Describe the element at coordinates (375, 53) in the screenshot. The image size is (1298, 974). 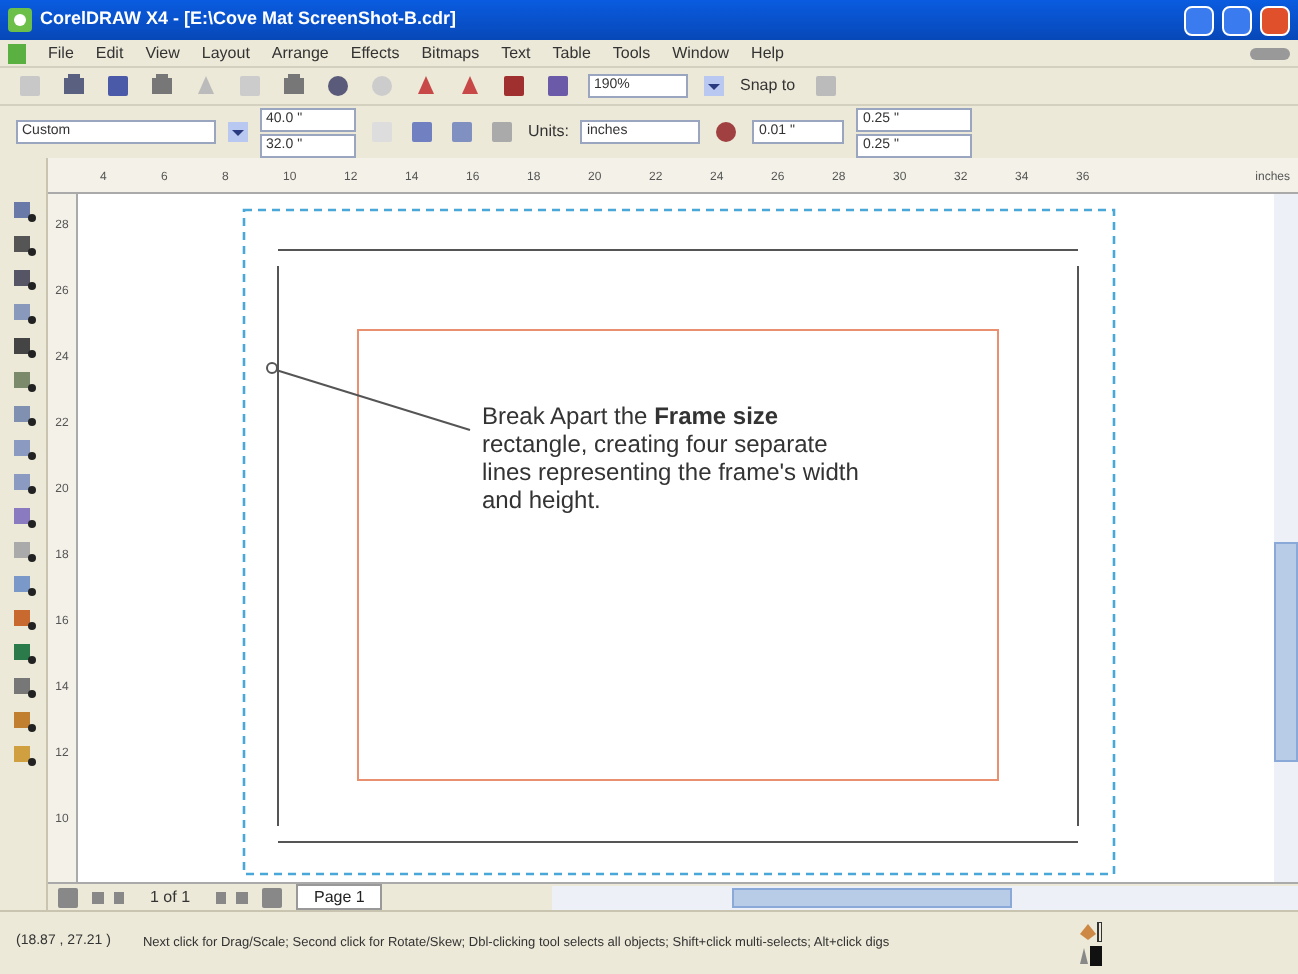
I see `menu-item: Effects` at that location.